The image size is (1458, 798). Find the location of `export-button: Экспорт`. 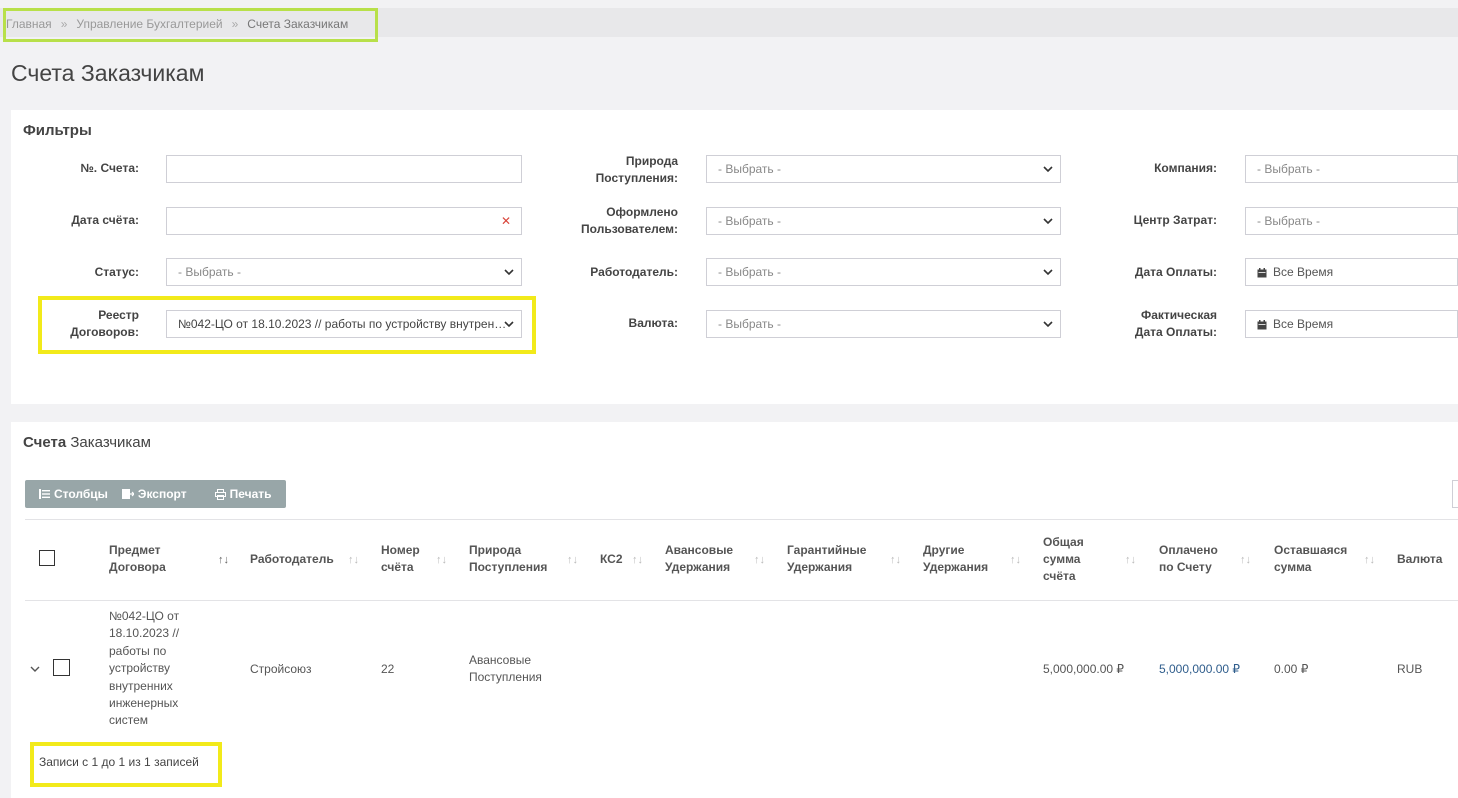

export-button: Экспорт is located at coordinates (161, 494).